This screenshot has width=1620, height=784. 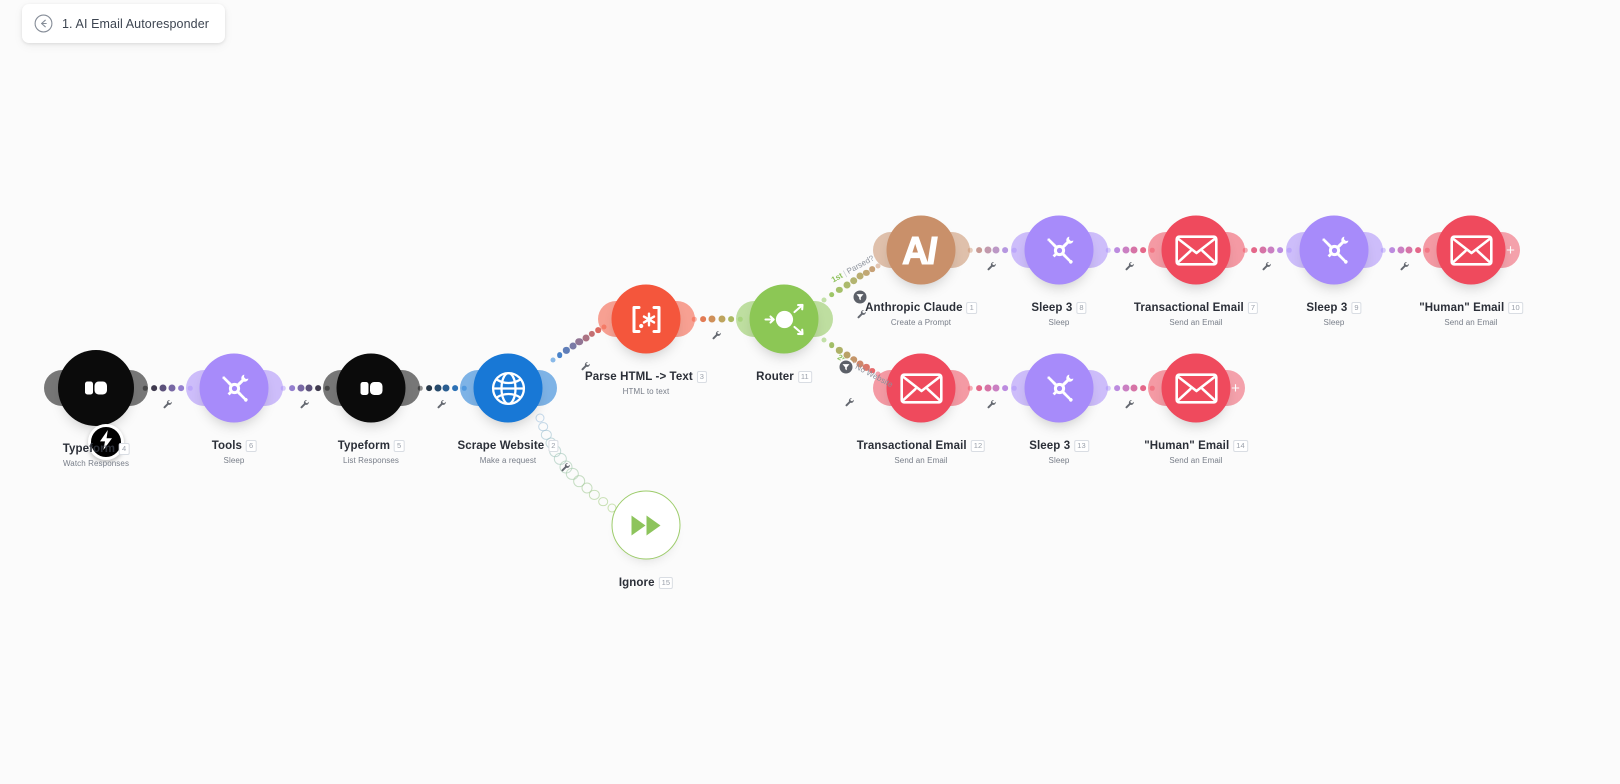 I want to click on module-title: Ignore 15, so click(x=646, y=582).